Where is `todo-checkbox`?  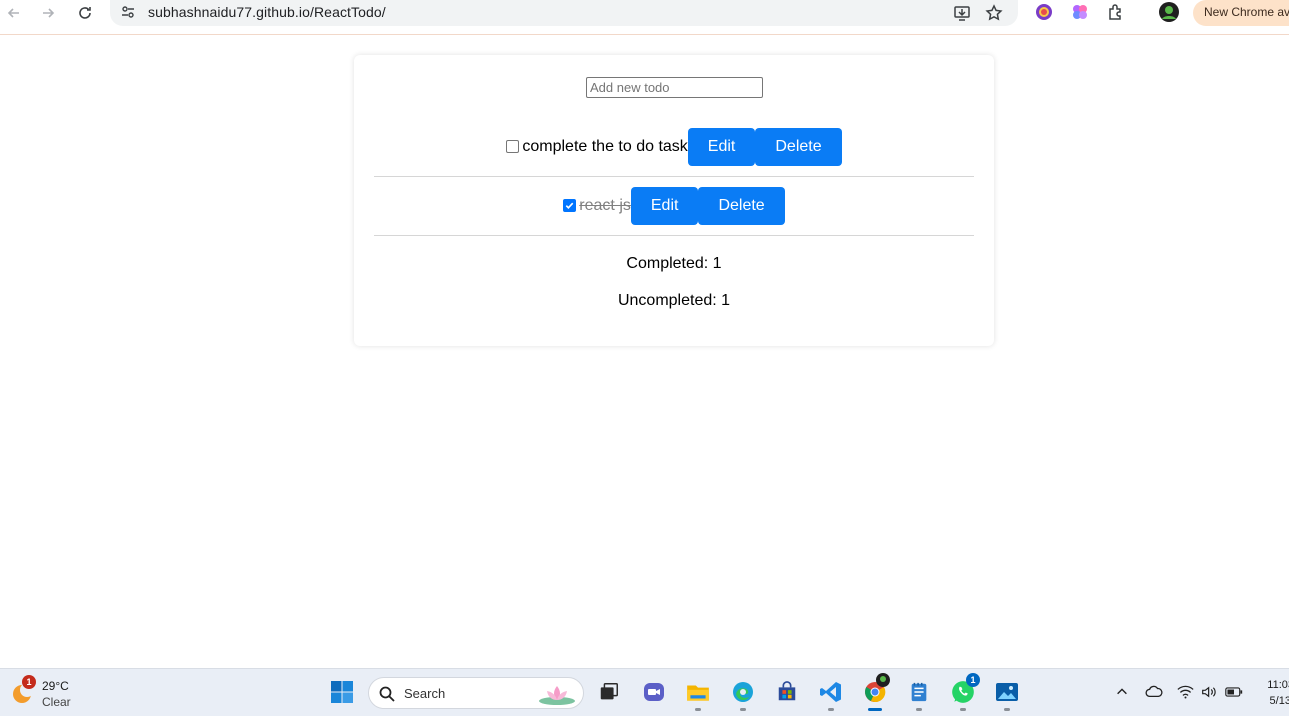
todo-checkbox is located at coordinates (513, 146).